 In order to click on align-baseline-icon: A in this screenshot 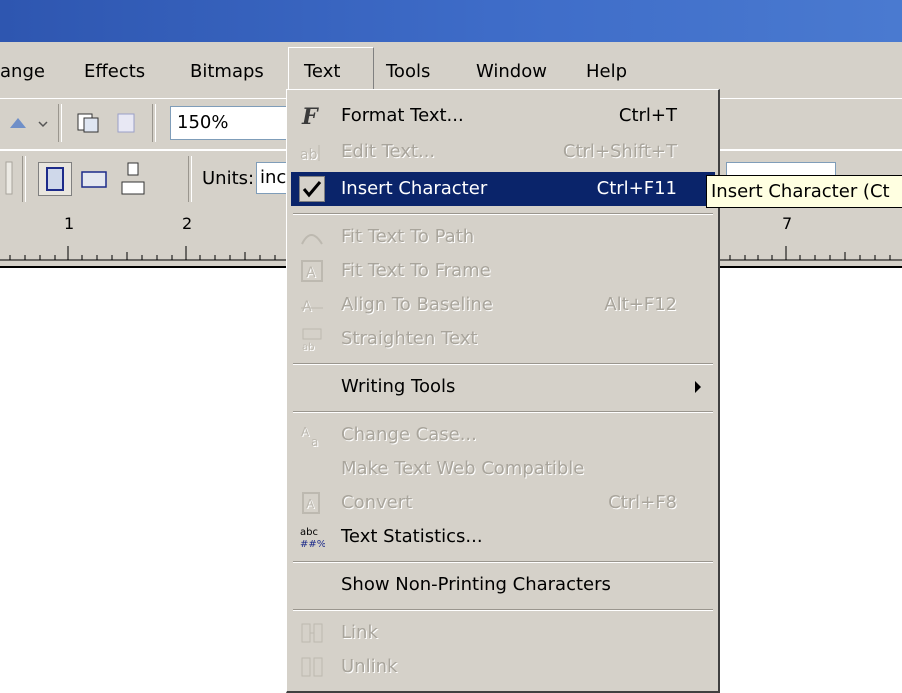, I will do `click(312, 305)`.